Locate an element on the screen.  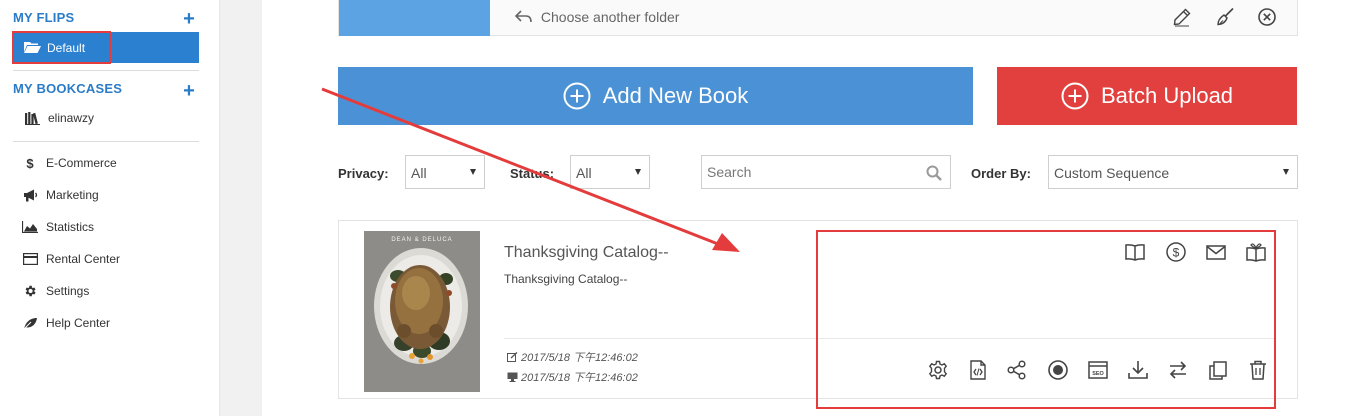
edit-folder-button is located at coordinates (1182, 17).